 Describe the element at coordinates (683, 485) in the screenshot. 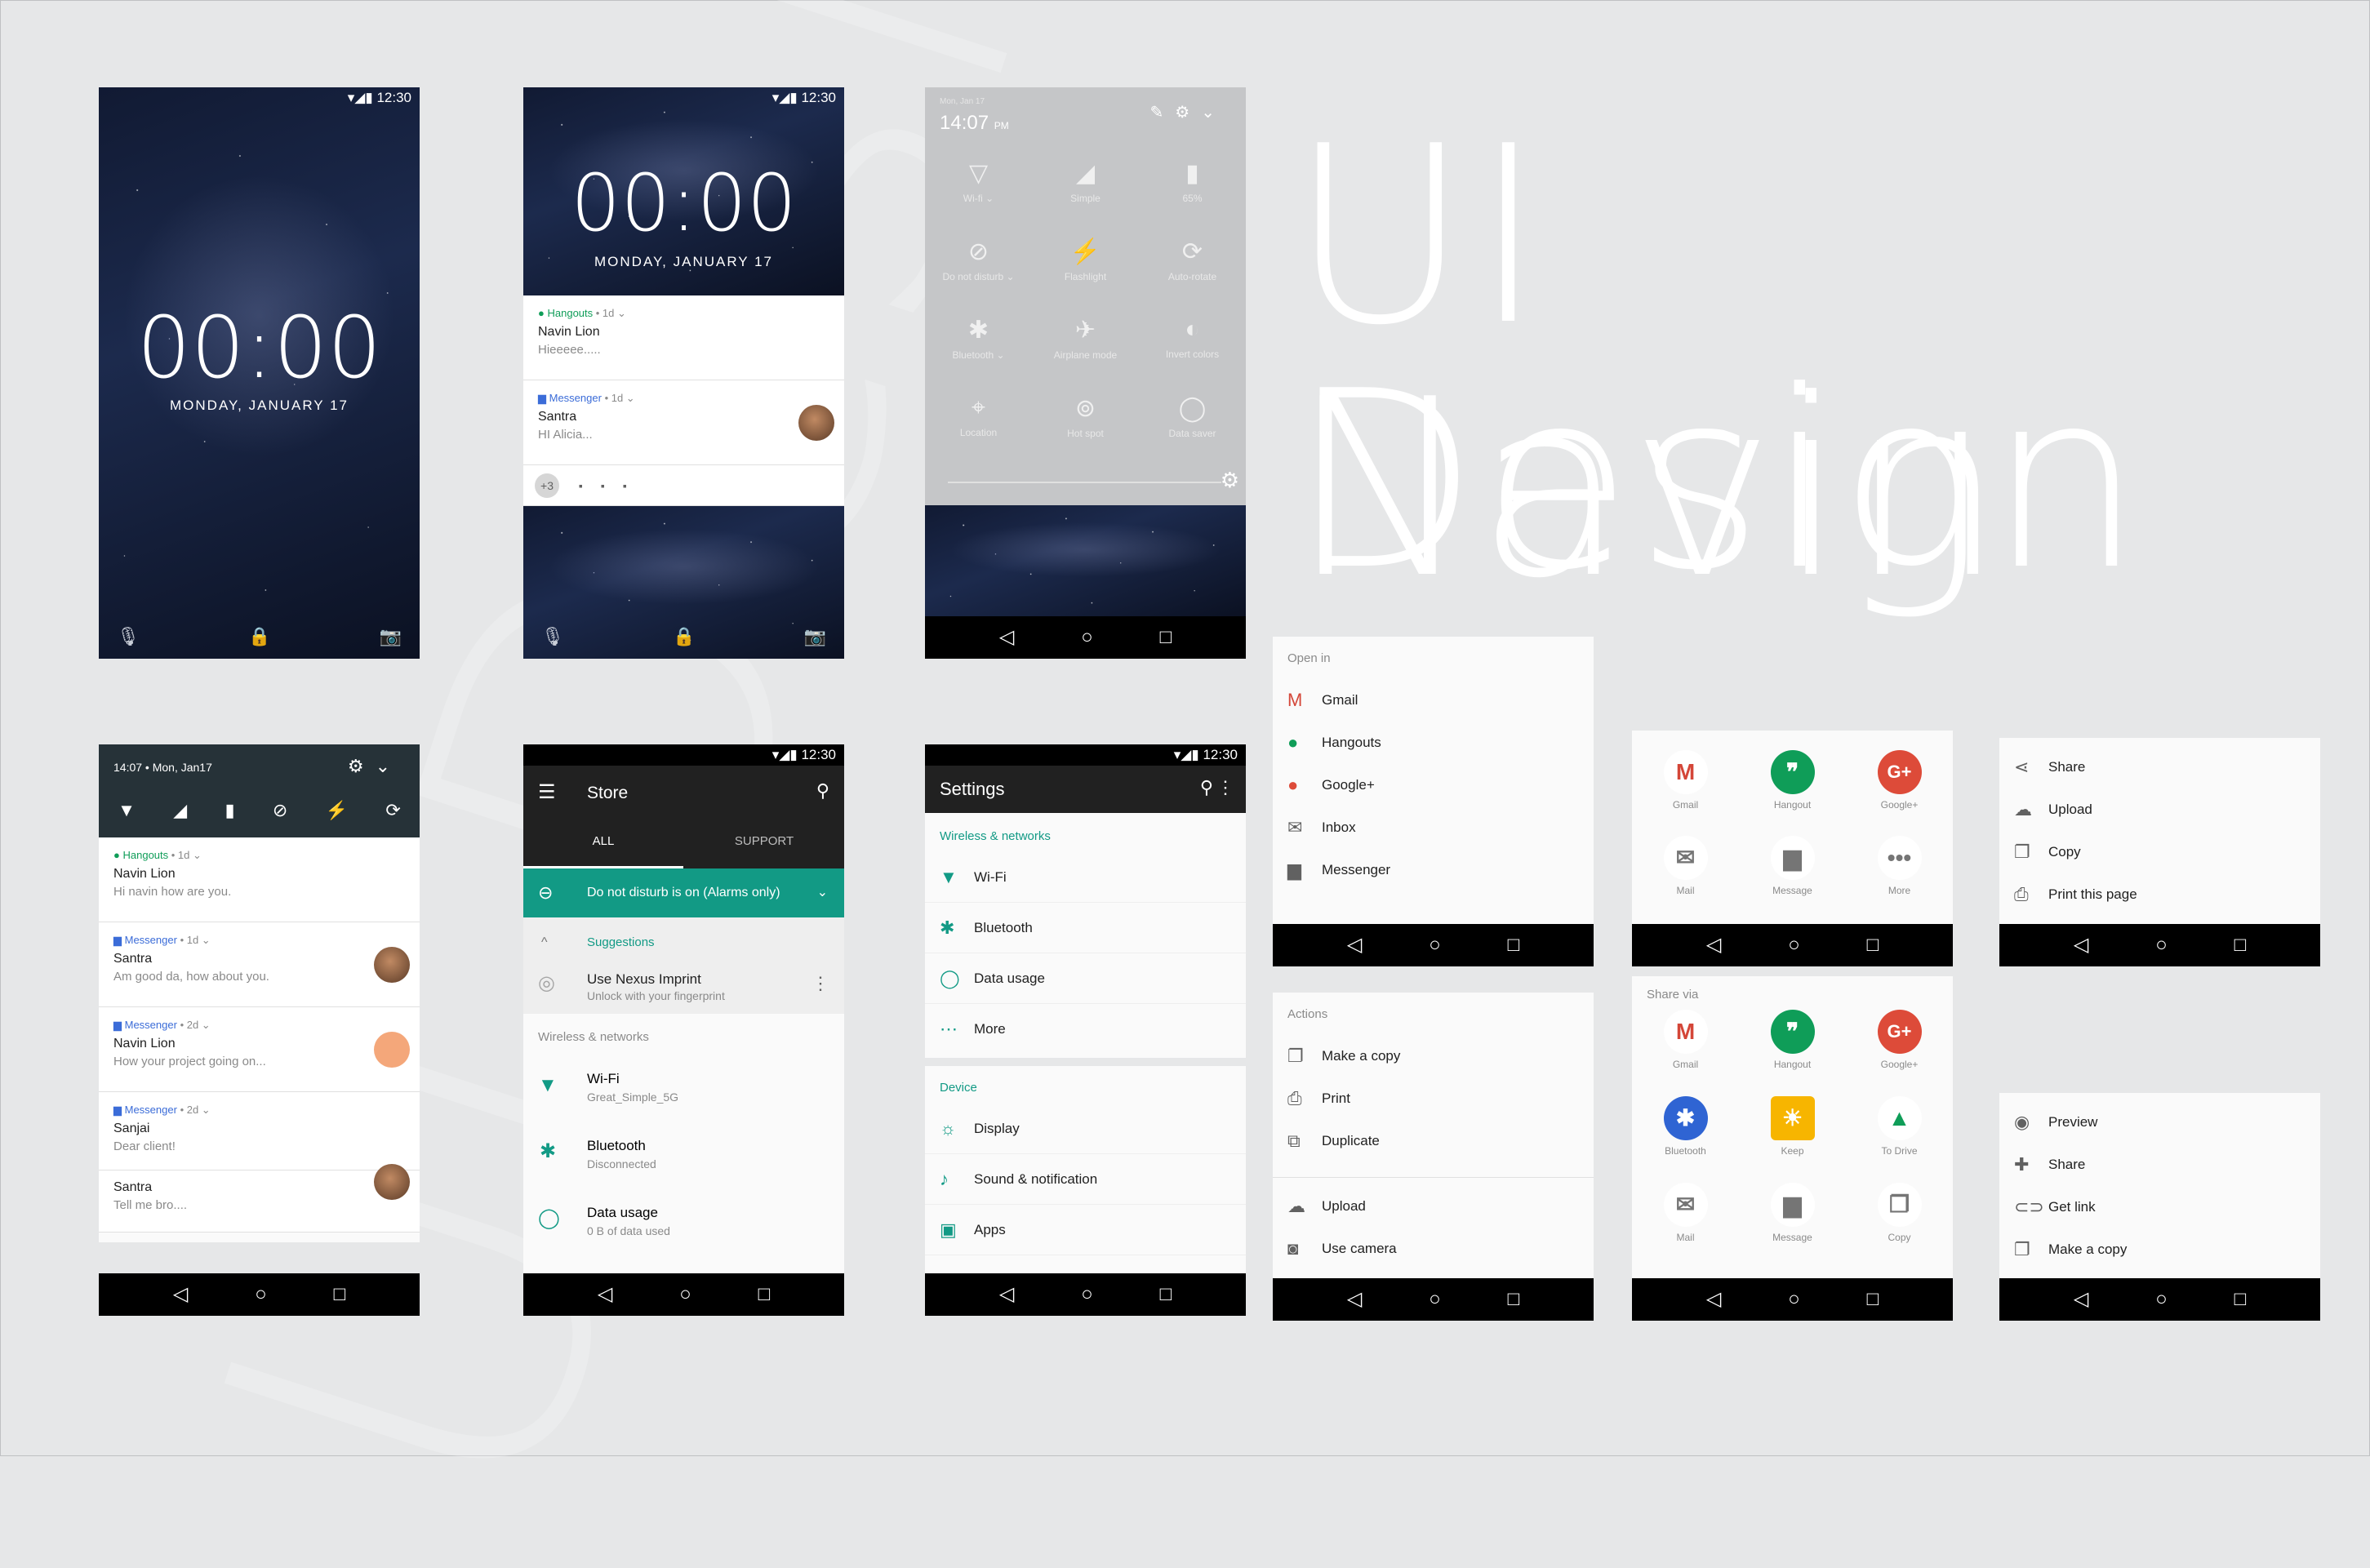

I see `notification-overflow: +3 ▪▪▪` at that location.